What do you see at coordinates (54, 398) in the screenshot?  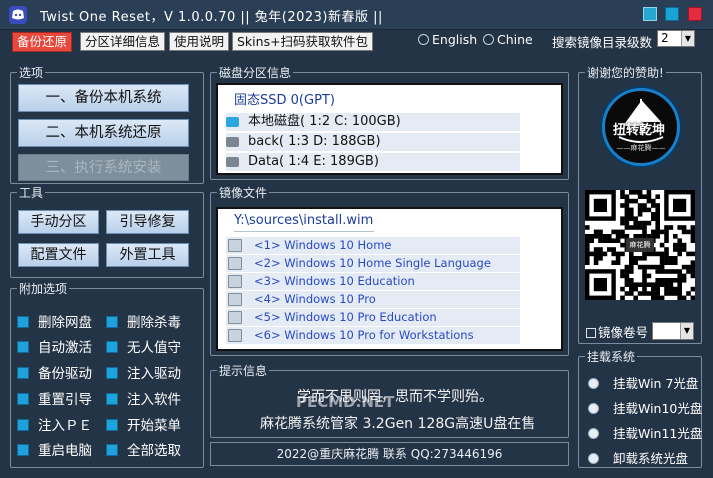 I see `option-reset-boot: 重置引导` at bounding box center [54, 398].